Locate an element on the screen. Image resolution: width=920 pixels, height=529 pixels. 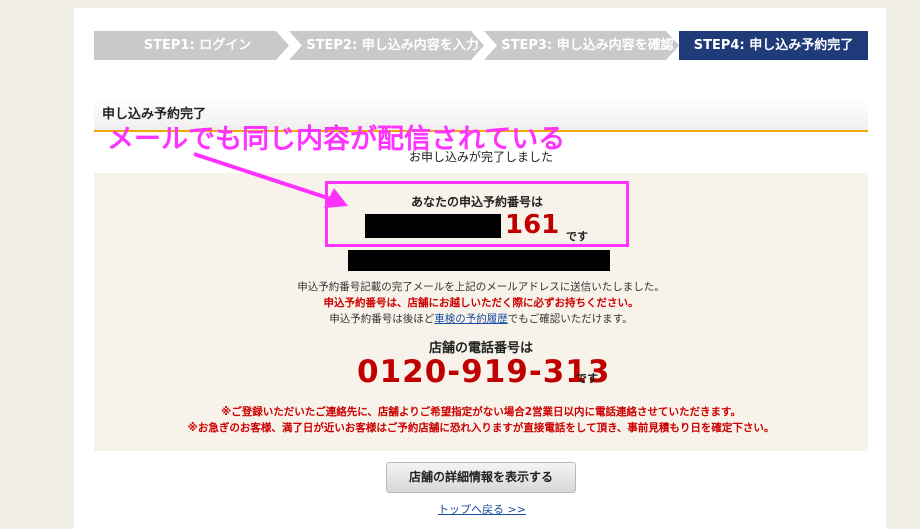
step-2-label: STEP2: 申し込み内容を入力 is located at coordinates (392, 45).